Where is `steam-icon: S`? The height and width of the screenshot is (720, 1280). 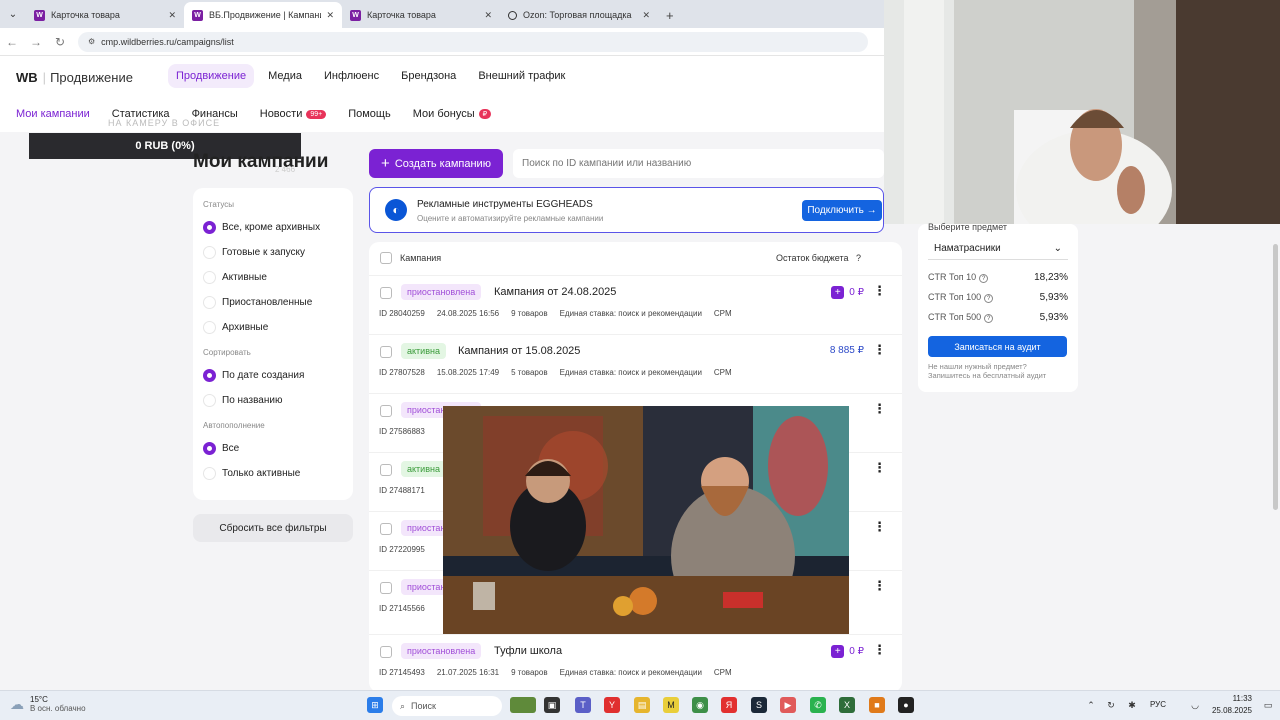 steam-icon: S is located at coordinates (759, 705).